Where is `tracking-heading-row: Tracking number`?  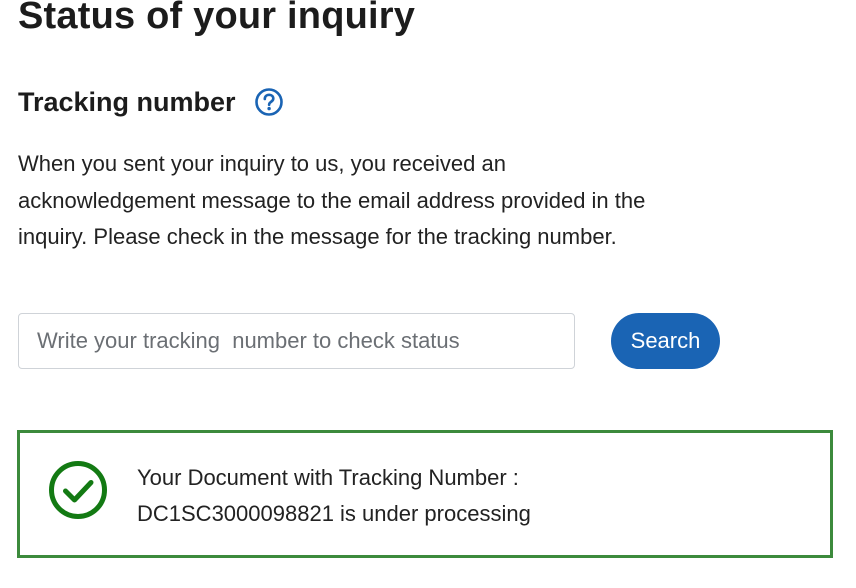 tracking-heading-row: Tracking number is located at coordinates (151, 102).